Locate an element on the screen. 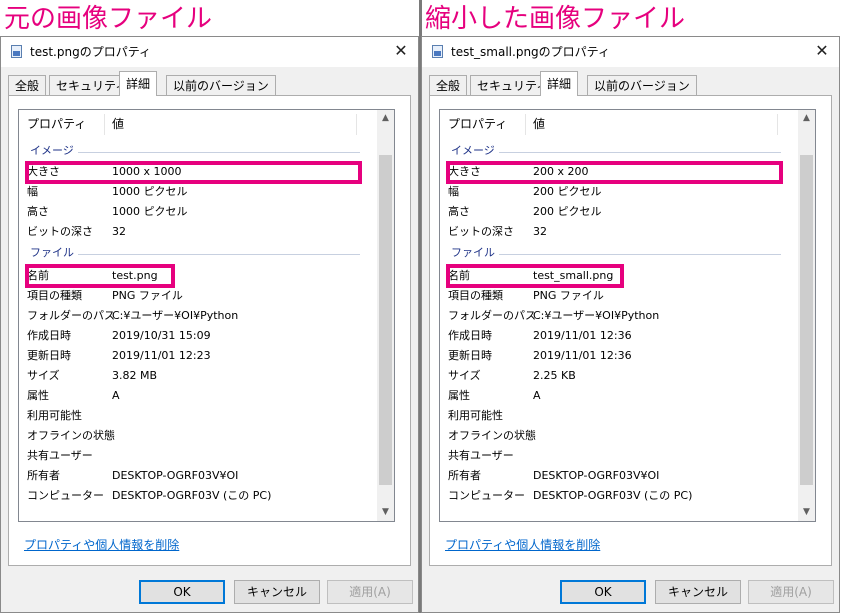 The image size is (842, 613). window-title: test.pngのプロパティ is located at coordinates (90, 52).